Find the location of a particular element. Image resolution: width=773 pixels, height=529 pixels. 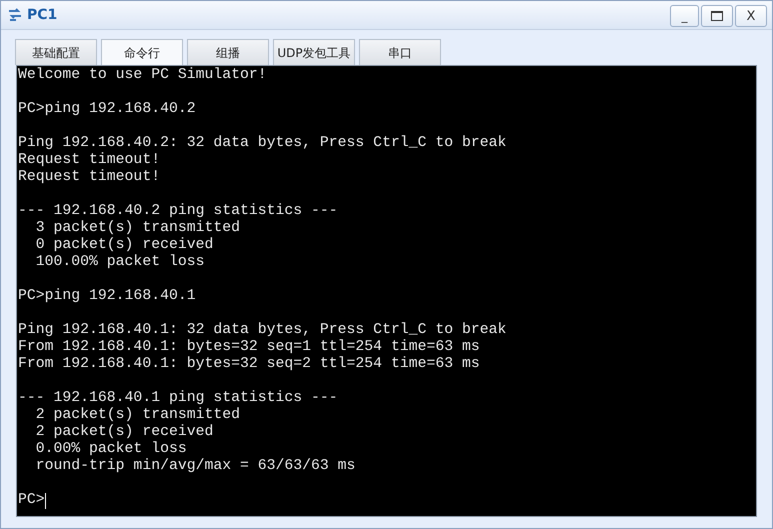

terminal-line: 0 packet(s) received is located at coordinates (124, 245).